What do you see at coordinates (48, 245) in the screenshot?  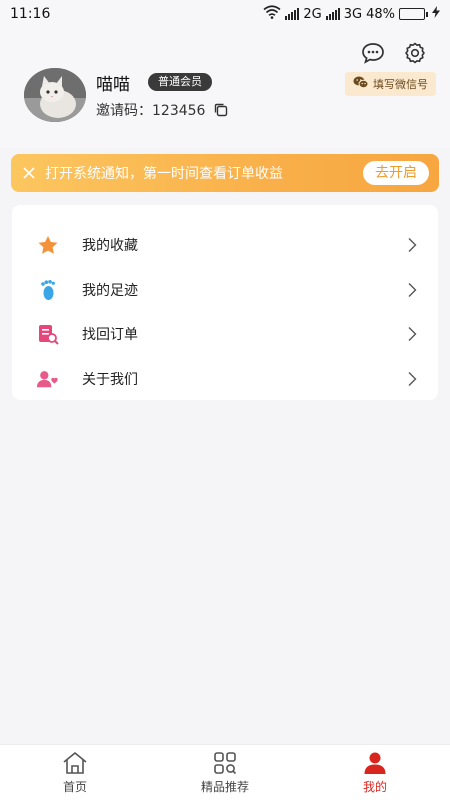 I see `star-icon` at bounding box center [48, 245].